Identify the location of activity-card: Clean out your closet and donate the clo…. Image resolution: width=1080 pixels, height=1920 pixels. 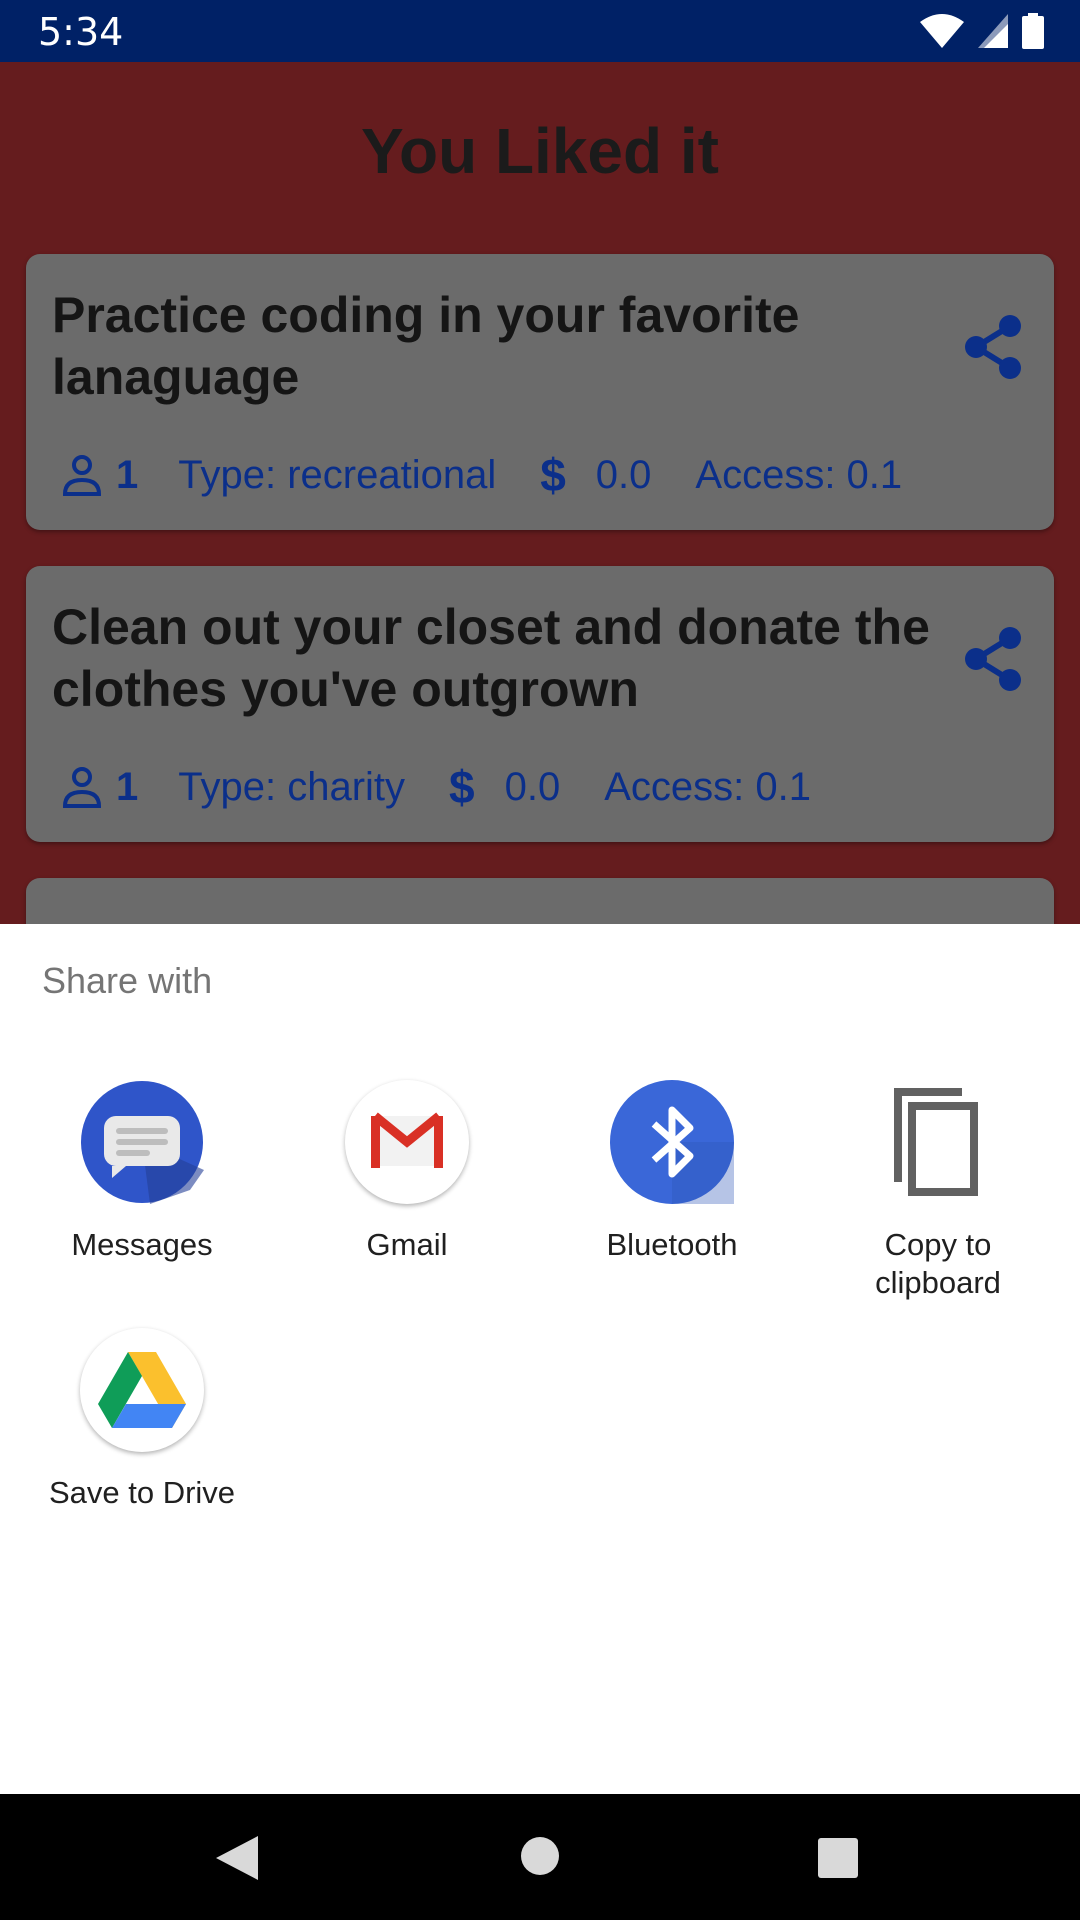
(540, 704).